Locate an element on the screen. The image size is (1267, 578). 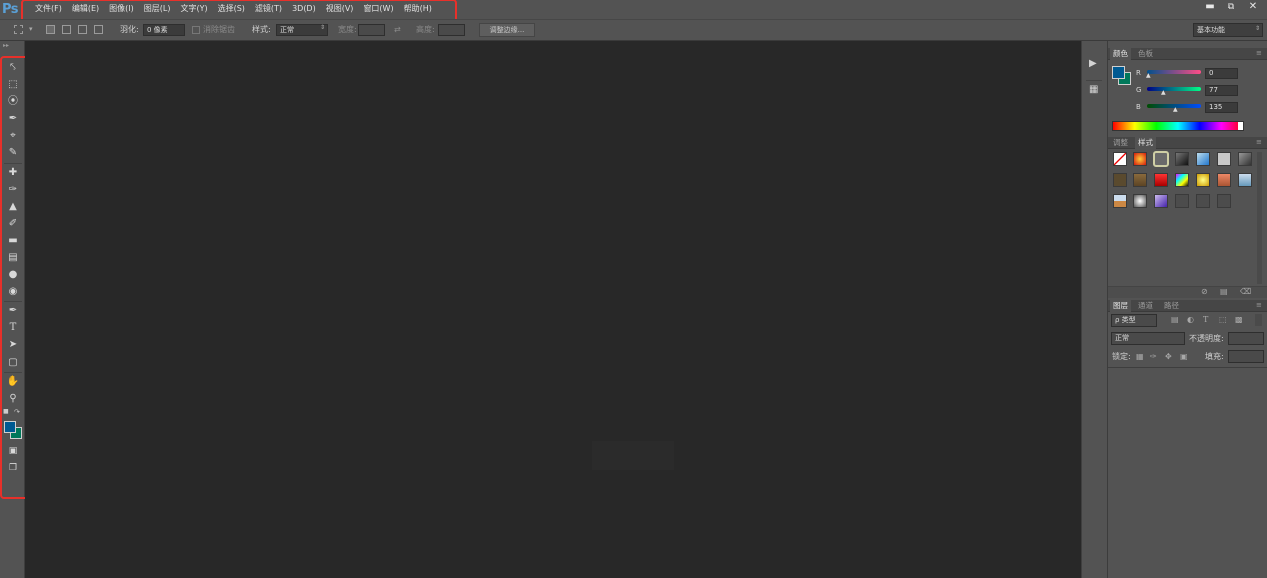
channel-r-thumb: ▲ is located at coordinates (1148, 75).